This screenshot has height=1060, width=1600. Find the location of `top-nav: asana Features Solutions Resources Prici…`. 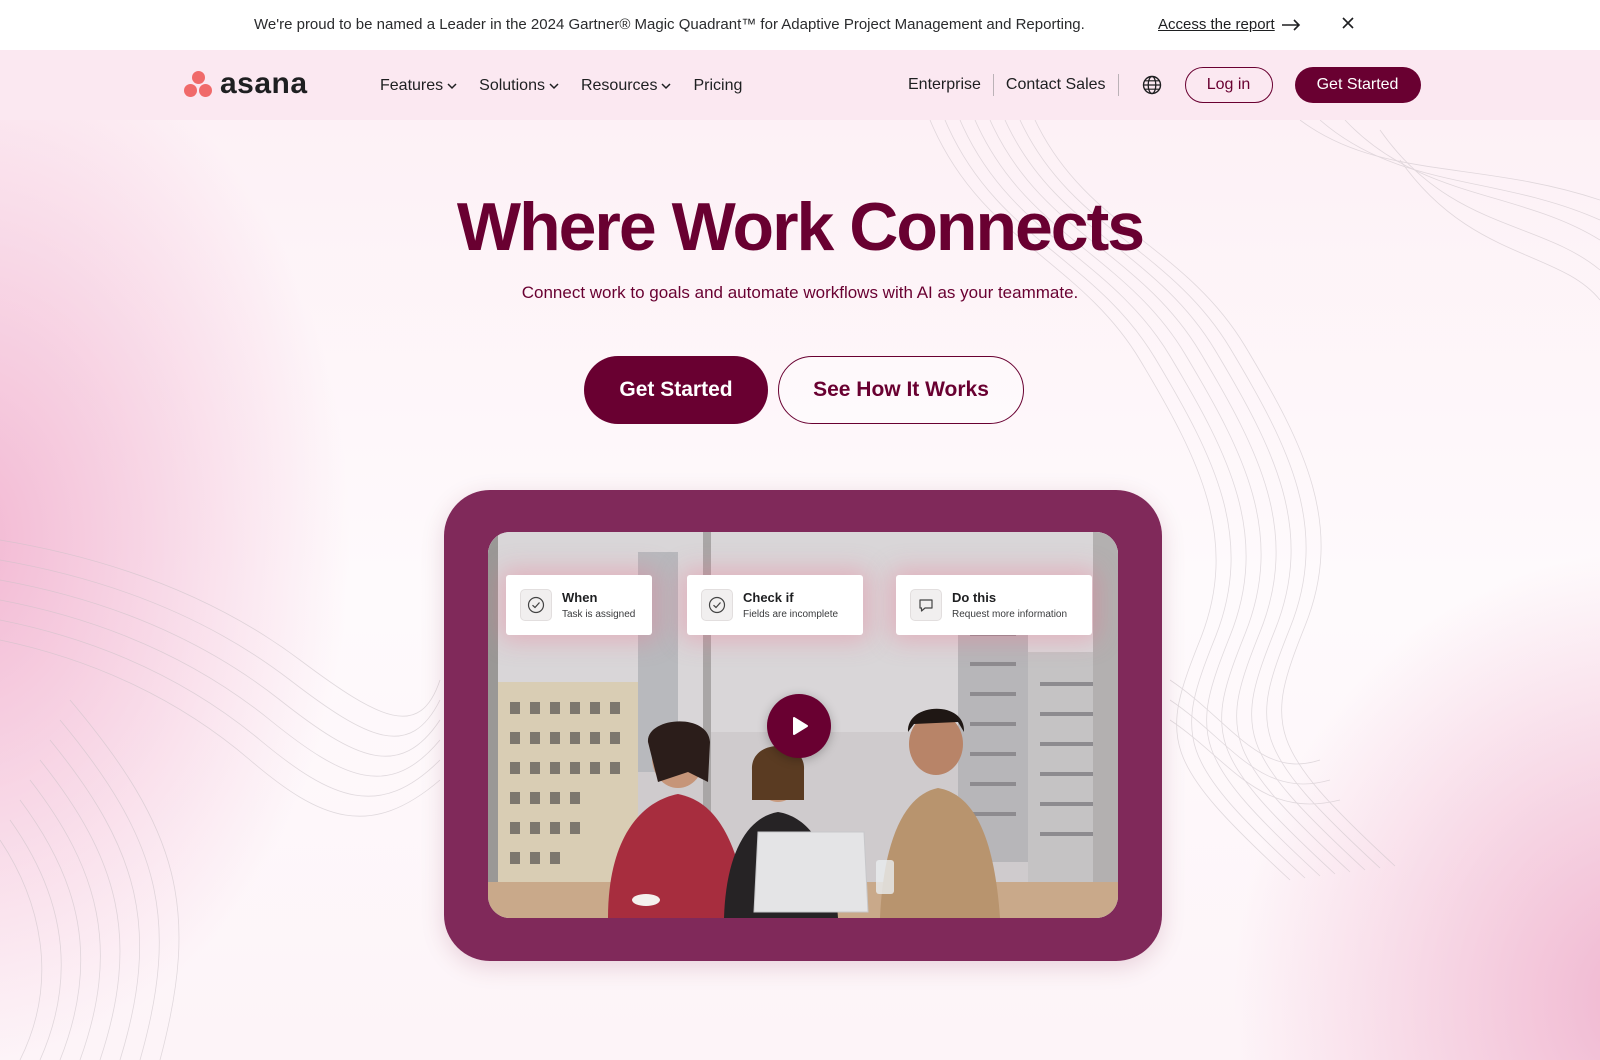

top-nav: asana Features Solutions Resources Prici… is located at coordinates (800, 85).